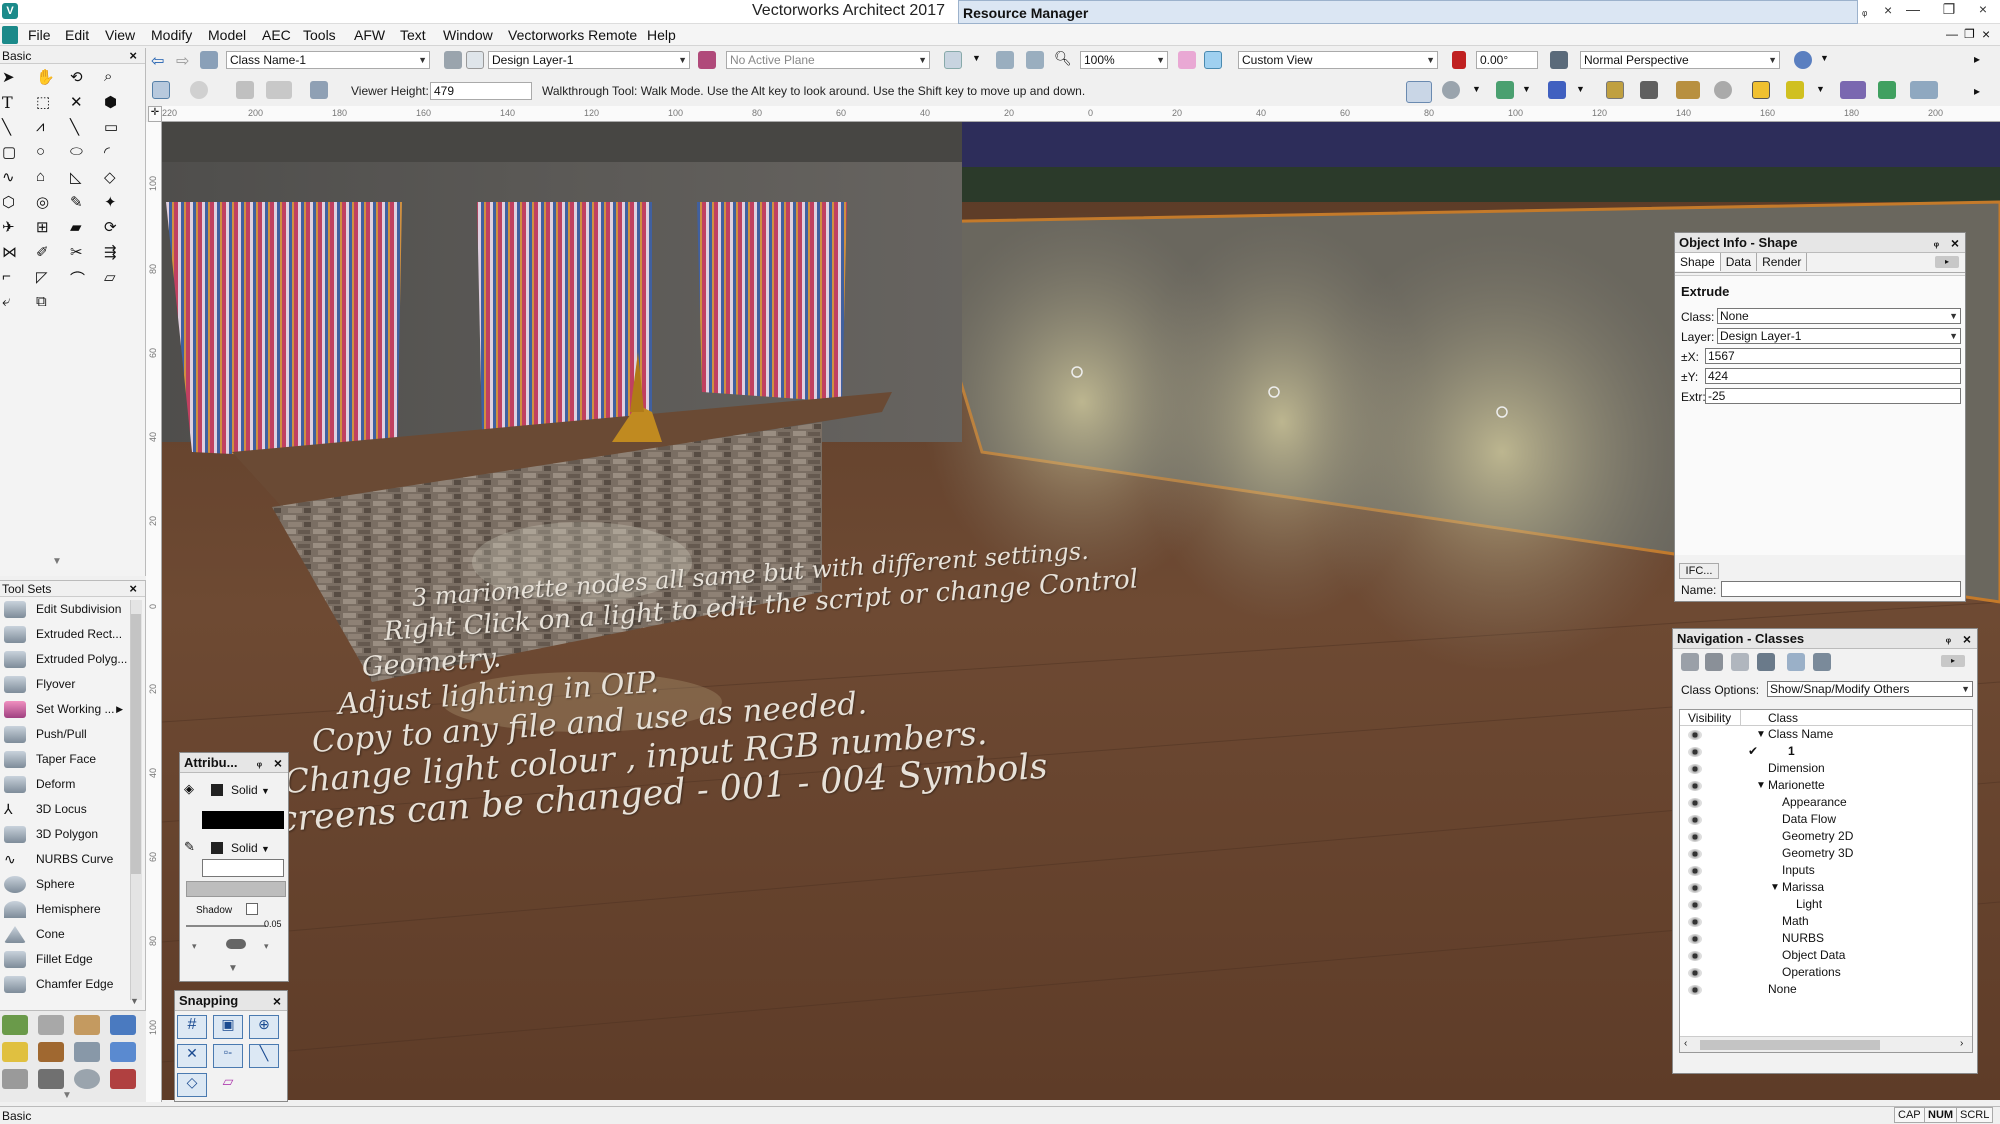  What do you see at coordinates (453, 60) in the screenshot?
I see `layer-icon` at bounding box center [453, 60].